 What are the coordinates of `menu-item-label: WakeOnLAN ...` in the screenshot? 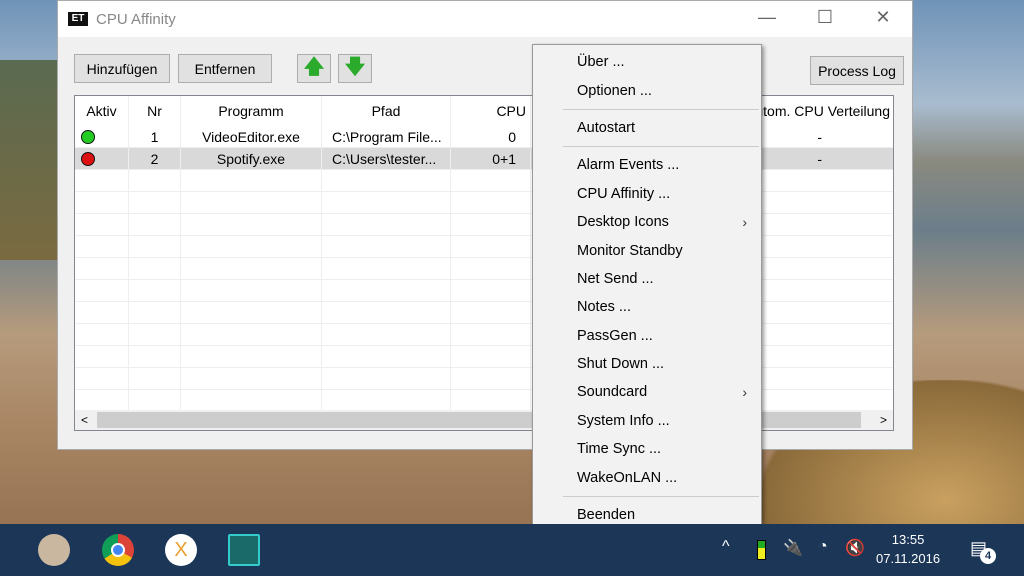 It's located at (627, 477).